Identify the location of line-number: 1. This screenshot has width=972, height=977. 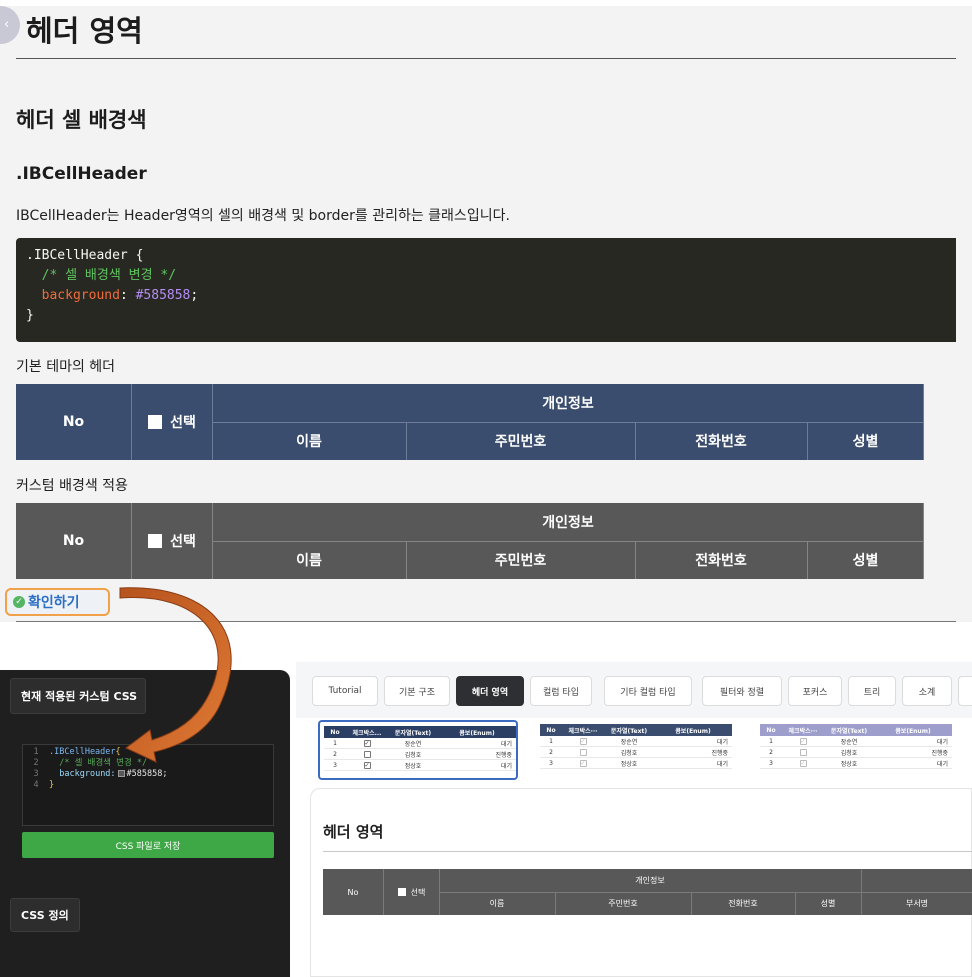
(36, 752).